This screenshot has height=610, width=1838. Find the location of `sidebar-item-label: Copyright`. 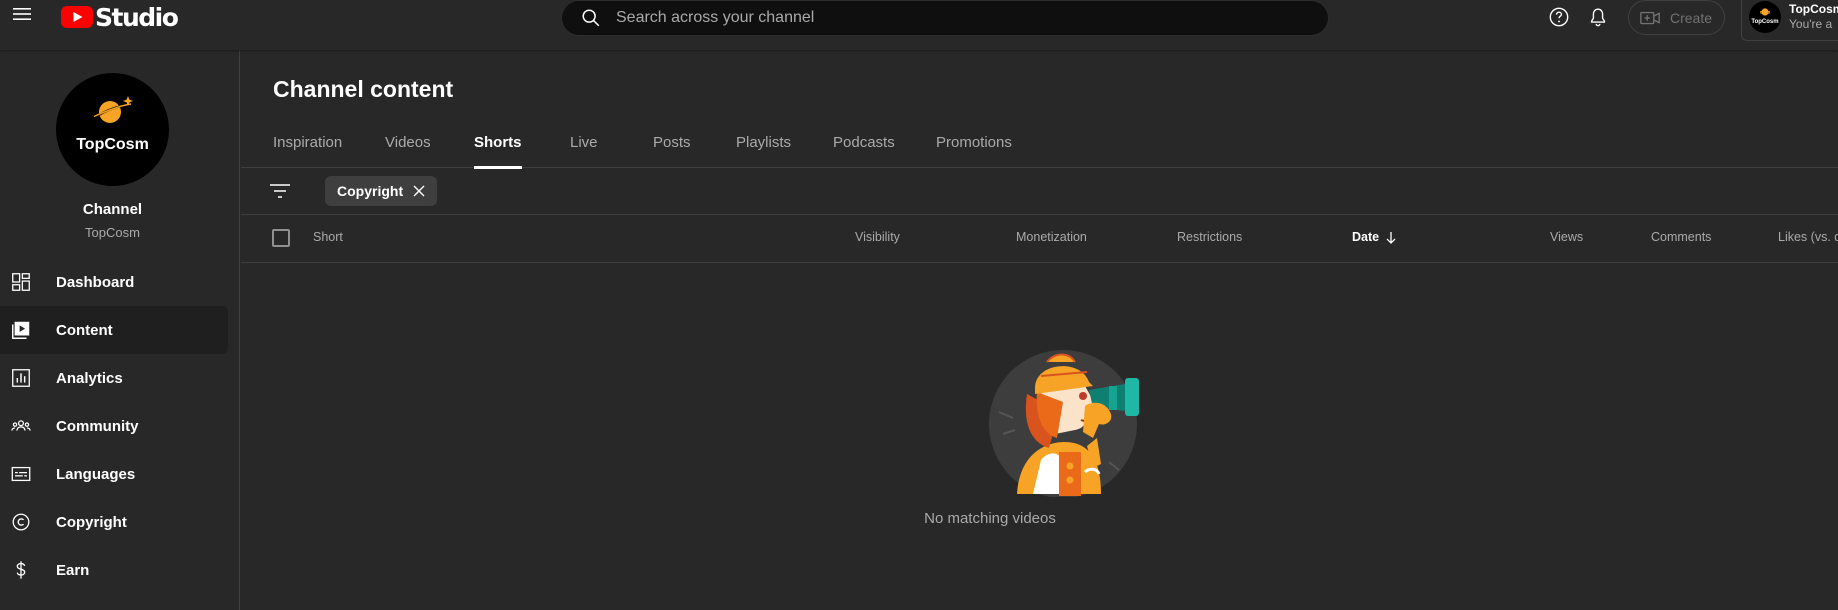

sidebar-item-label: Copyright is located at coordinates (91, 522).